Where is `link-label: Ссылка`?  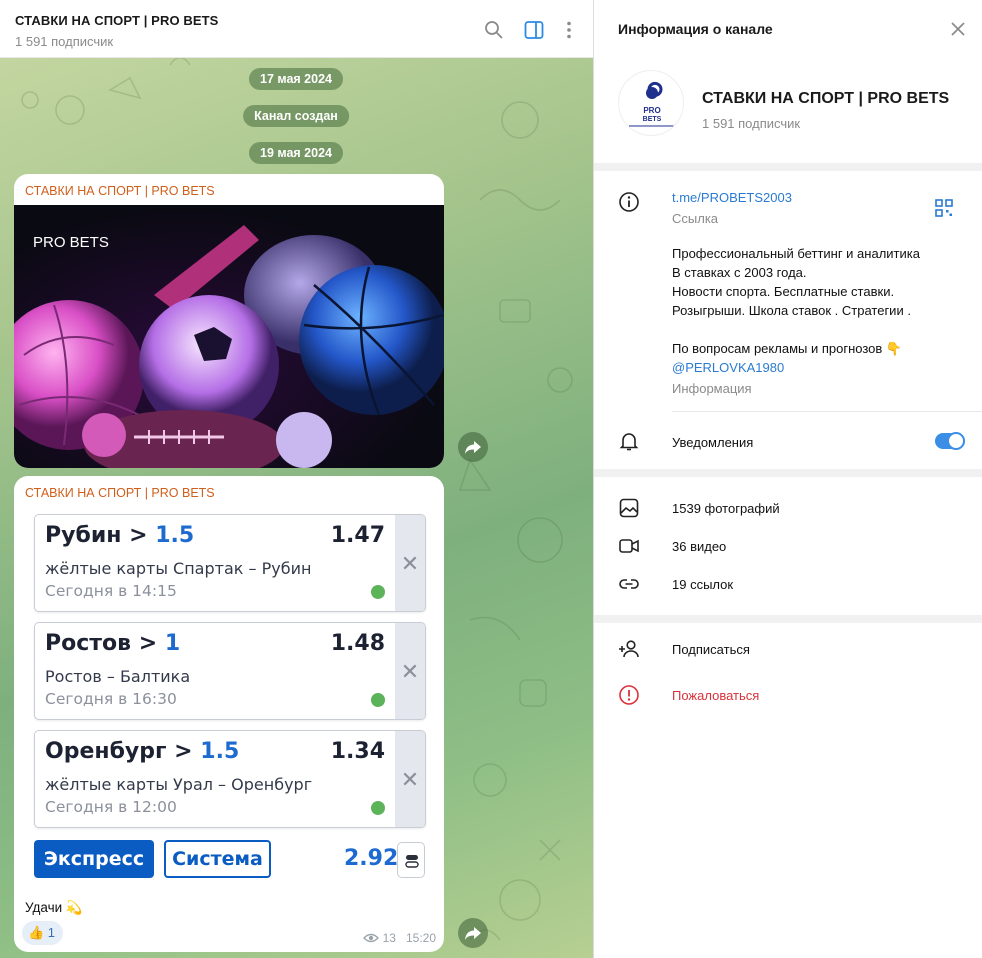 link-label: Ссылка is located at coordinates (695, 218).